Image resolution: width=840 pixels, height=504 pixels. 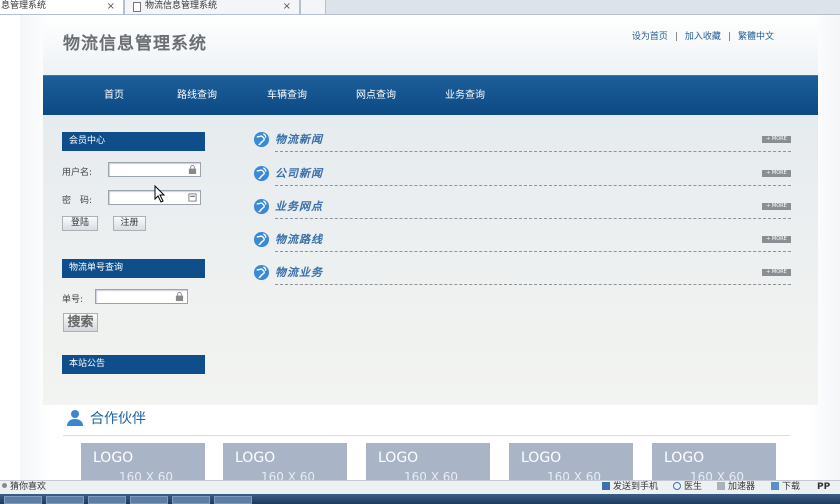 What do you see at coordinates (77, 201) in the screenshot?
I see `password-label: 密 码:` at bounding box center [77, 201].